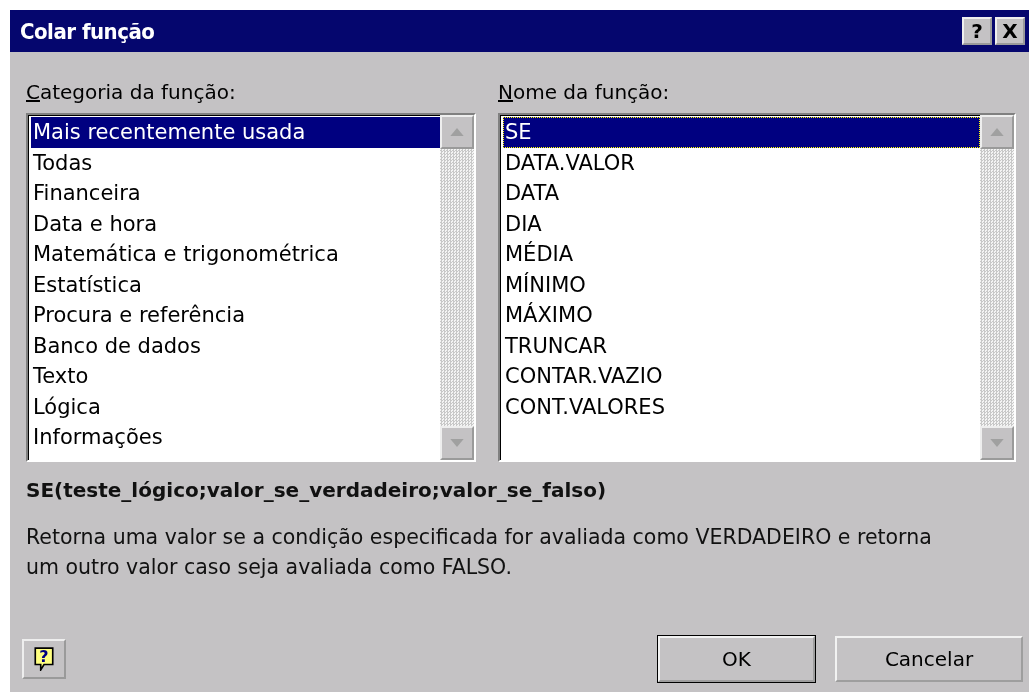 The image size is (1029, 692). What do you see at coordinates (584, 92) in the screenshot?
I see `list-label: Nome da função:` at bounding box center [584, 92].